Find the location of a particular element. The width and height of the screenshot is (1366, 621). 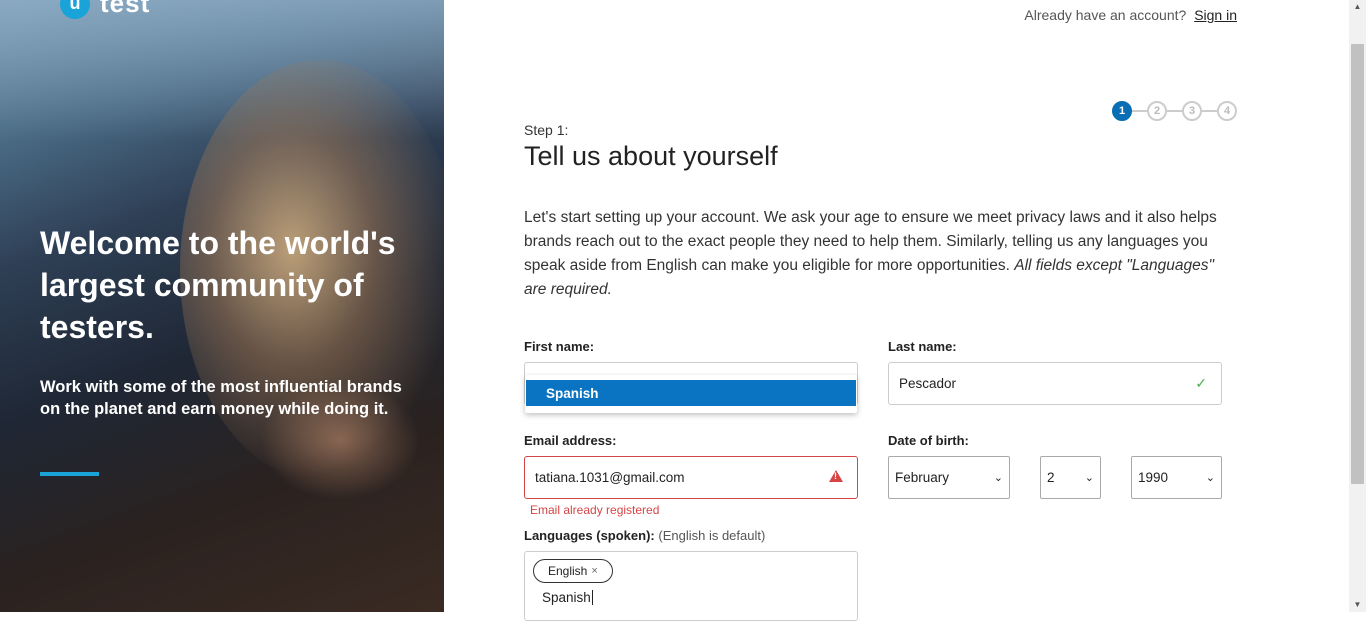

brand-logo: u test is located at coordinates (105, 9).